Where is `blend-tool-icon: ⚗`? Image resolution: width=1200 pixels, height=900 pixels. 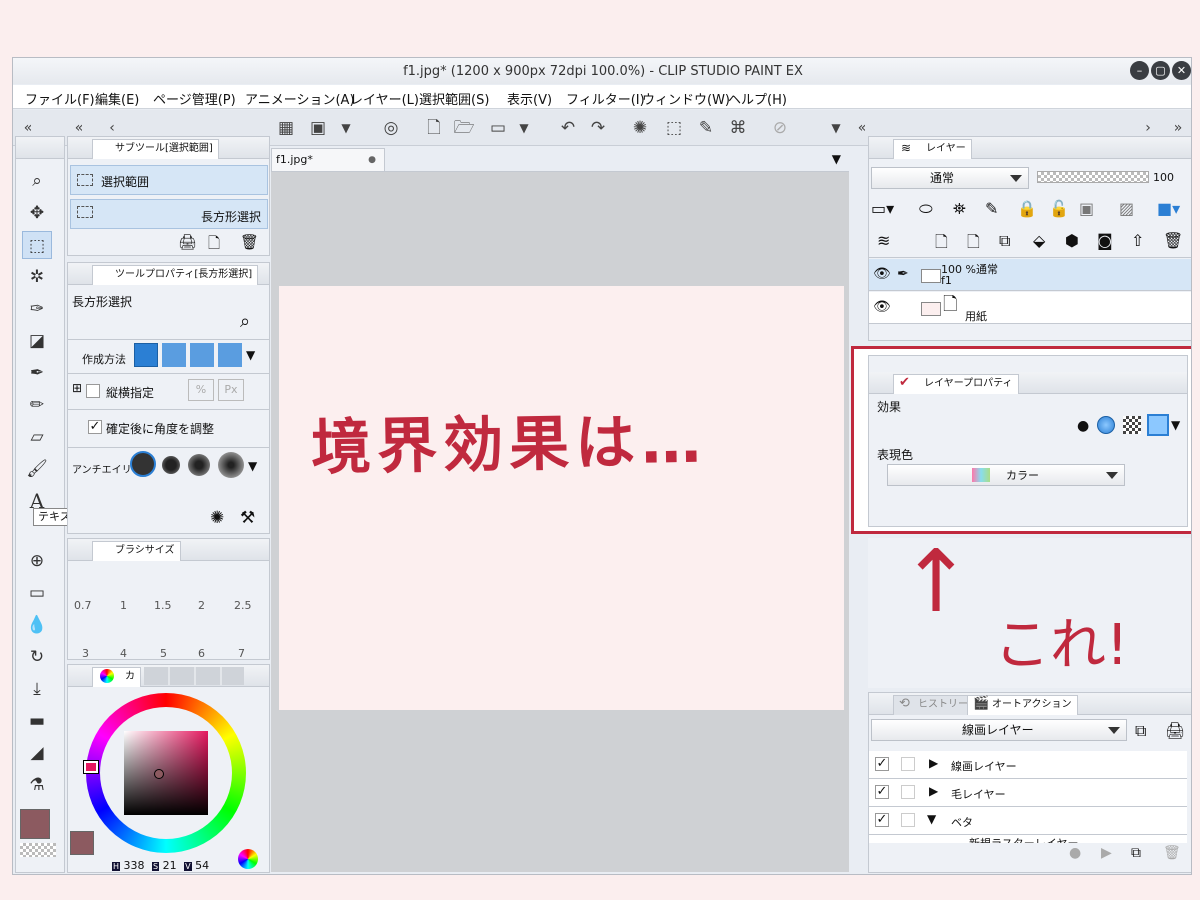
blend-tool-icon: ⚗ is located at coordinates (37, 785).